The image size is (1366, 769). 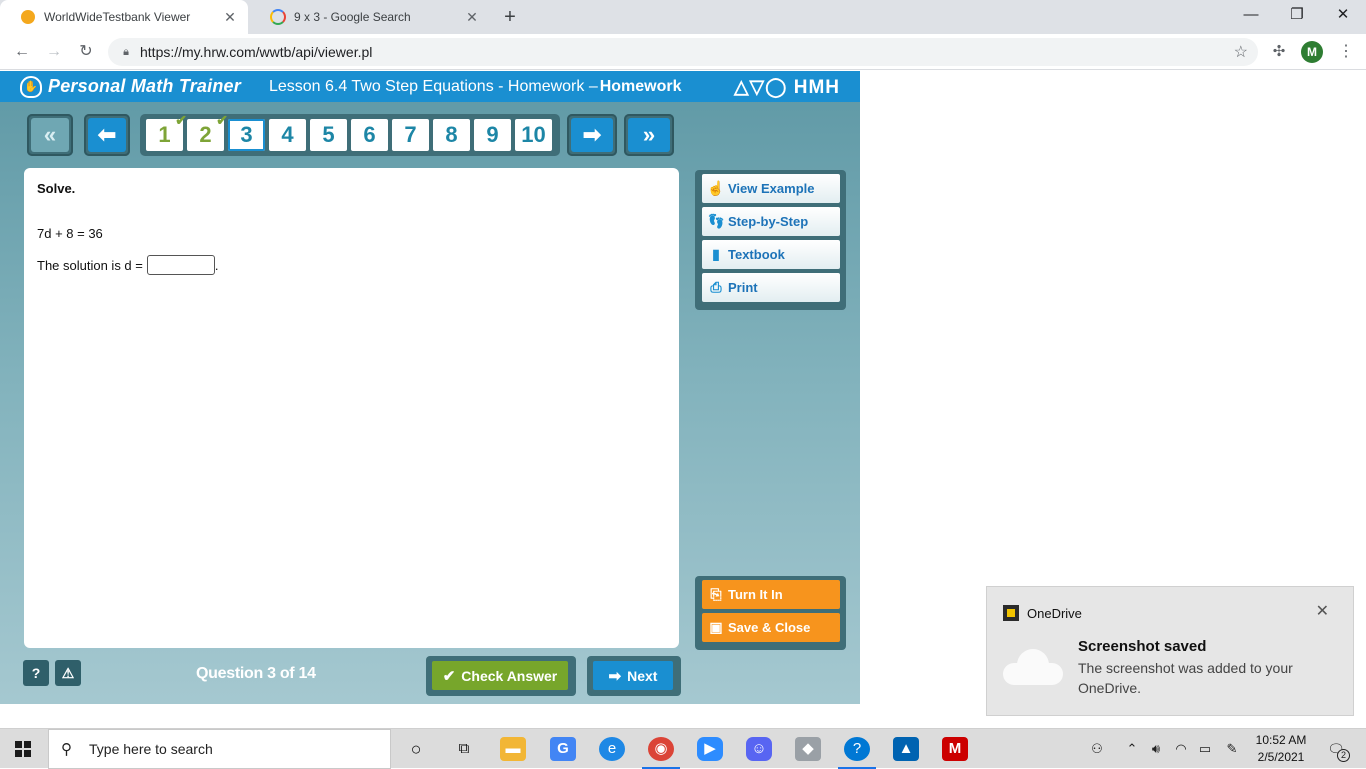 What do you see at coordinates (86, 52) in the screenshot?
I see `reload-icon: ↻` at bounding box center [86, 52].